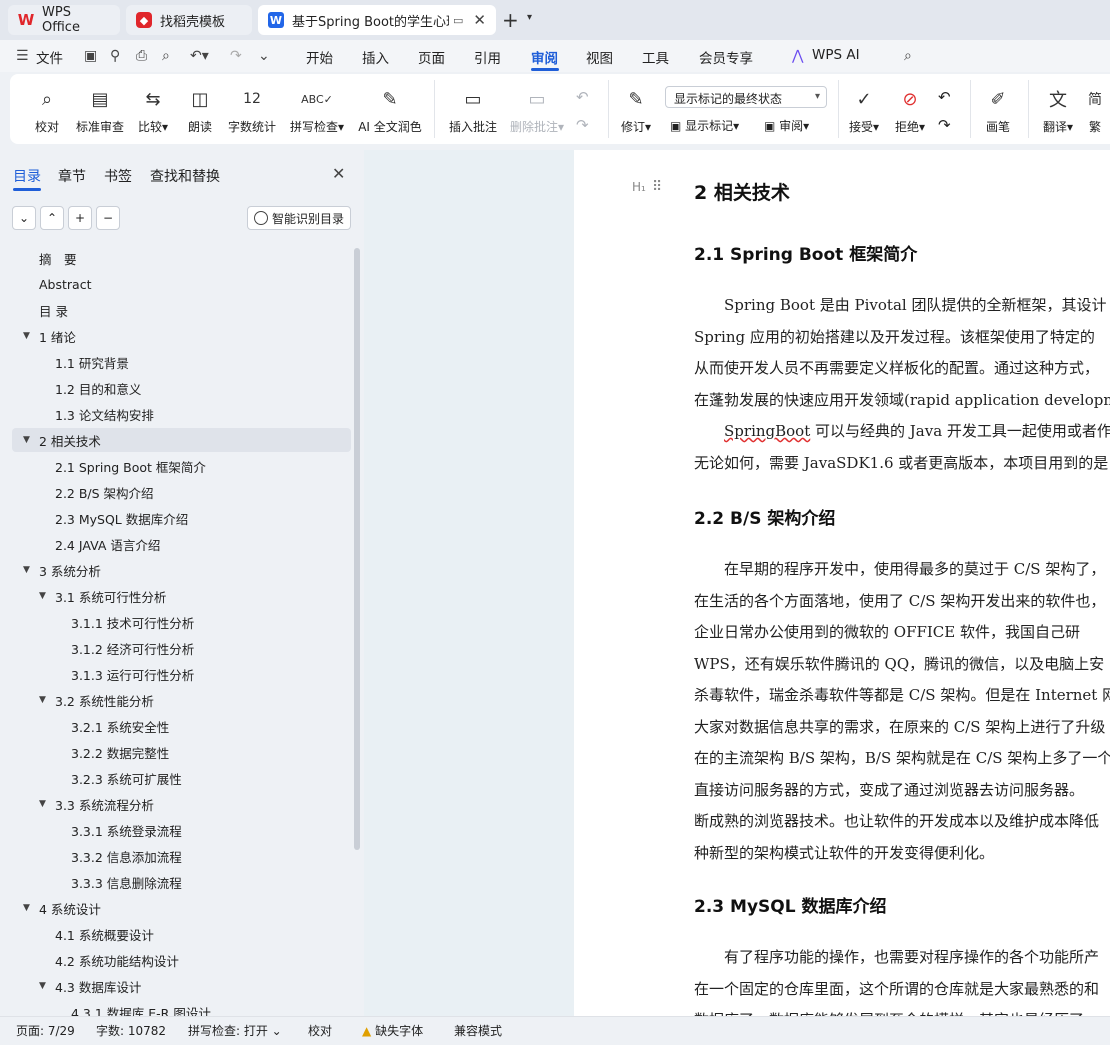 The height and width of the screenshot is (1045, 1110). I want to click on print-preview-icon: ⌕, so click(166, 56).